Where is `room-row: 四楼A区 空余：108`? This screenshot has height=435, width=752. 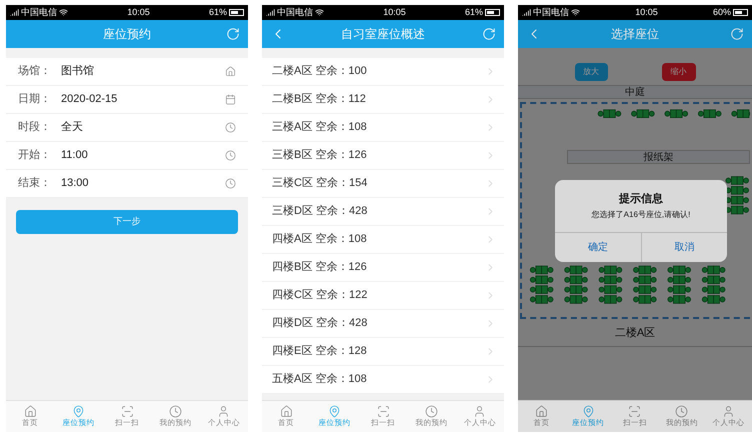
room-row: 四楼A区 空余：108 is located at coordinates (383, 240).